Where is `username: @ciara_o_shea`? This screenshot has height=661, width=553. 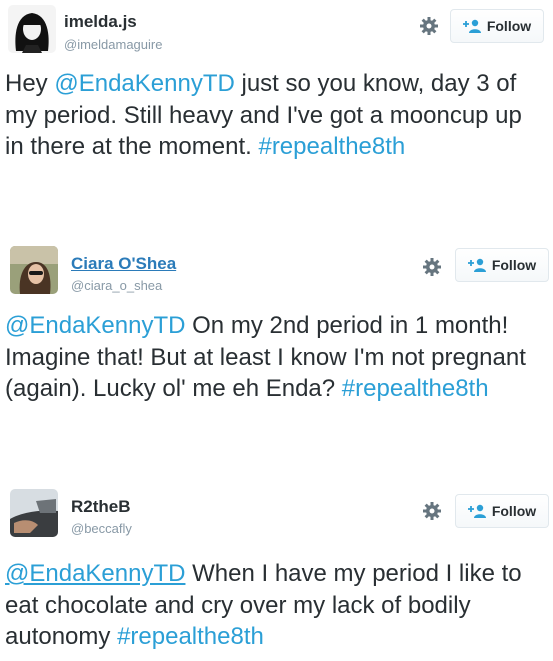 username: @ciara_o_shea is located at coordinates (116, 285).